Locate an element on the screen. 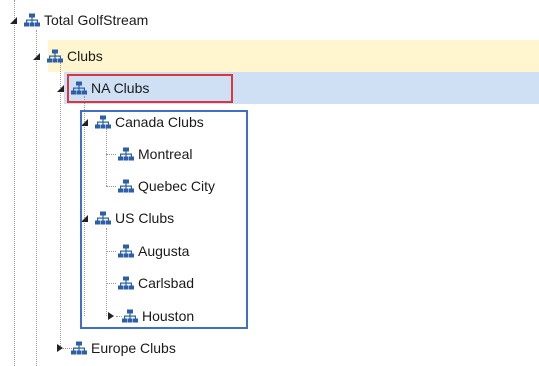 The height and width of the screenshot is (366, 539). hover-row-highlight is located at coordinates (293, 56).